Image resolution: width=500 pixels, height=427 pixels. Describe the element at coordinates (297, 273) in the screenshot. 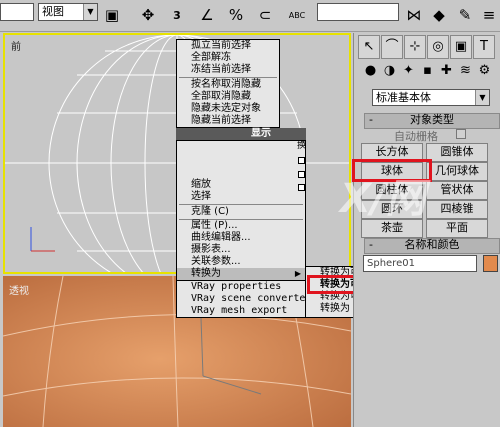

I see `submenu-arrow-icon: ▶` at that location.